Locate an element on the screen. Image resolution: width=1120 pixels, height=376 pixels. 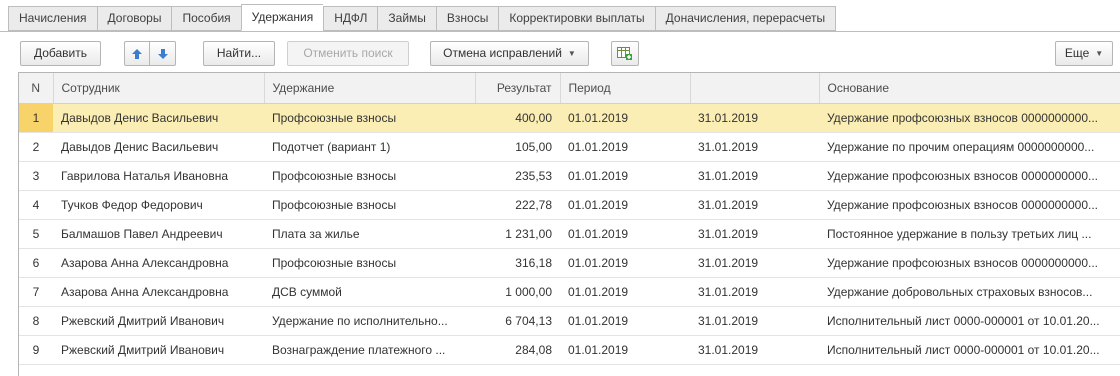
move-down-button is located at coordinates (163, 53).